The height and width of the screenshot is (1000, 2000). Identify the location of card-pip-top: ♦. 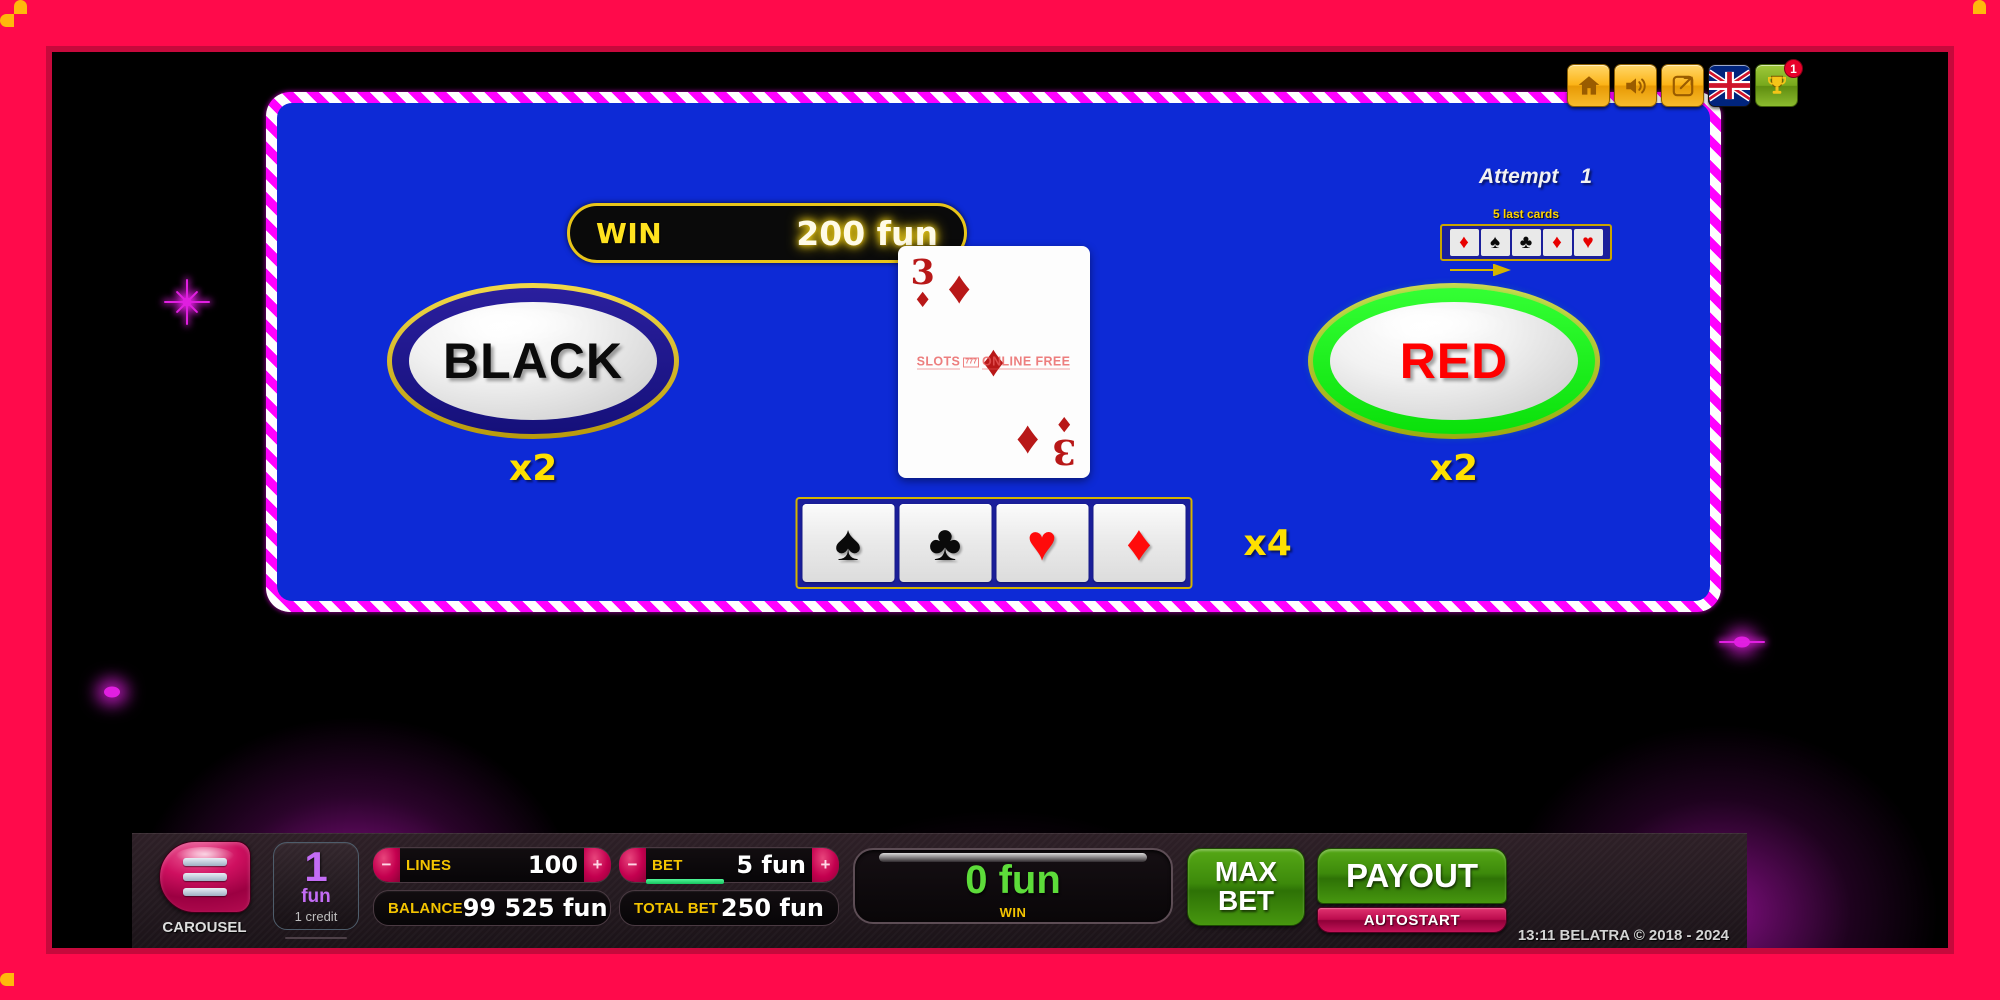
(959, 287).